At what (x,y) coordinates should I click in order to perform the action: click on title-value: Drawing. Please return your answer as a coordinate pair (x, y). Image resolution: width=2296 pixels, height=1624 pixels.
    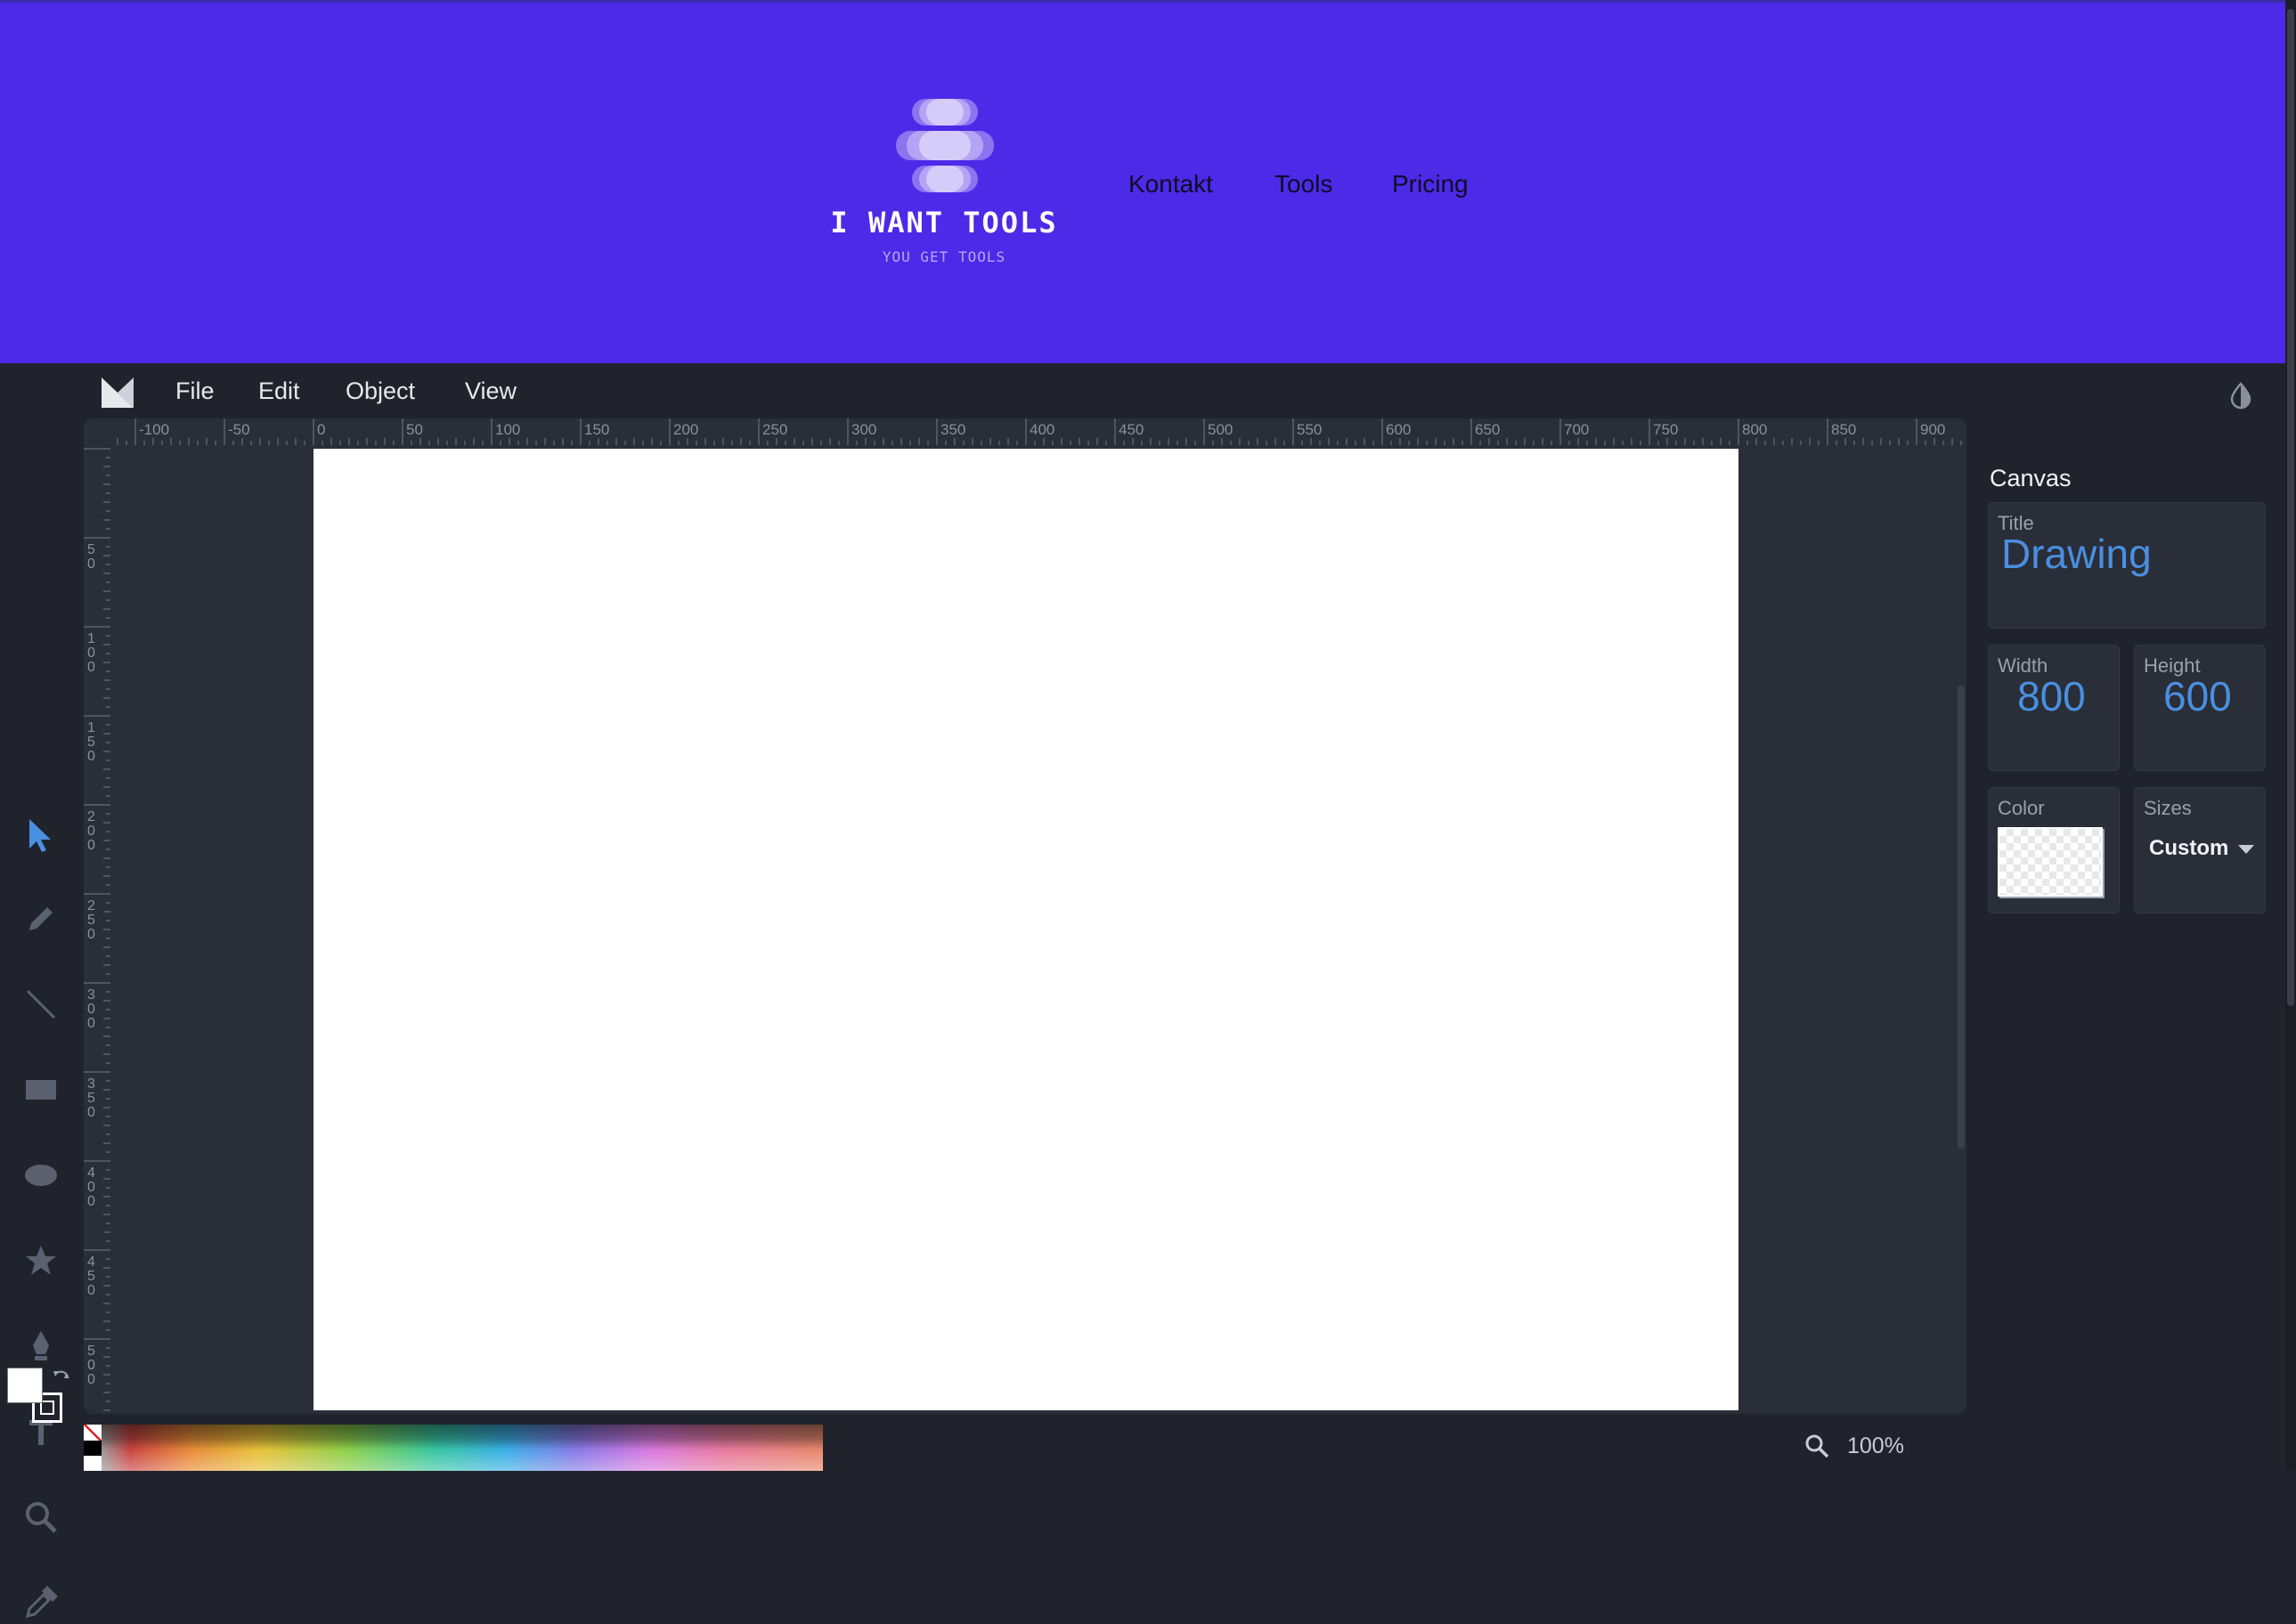
    Looking at the image, I should click on (2076, 554).